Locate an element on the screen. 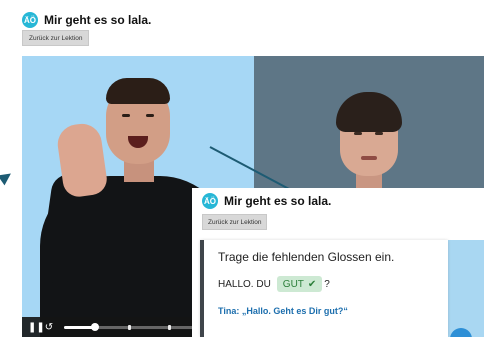  page-header: ÄÖ Mir geht es so lala. is located at coordinates (86, 20).